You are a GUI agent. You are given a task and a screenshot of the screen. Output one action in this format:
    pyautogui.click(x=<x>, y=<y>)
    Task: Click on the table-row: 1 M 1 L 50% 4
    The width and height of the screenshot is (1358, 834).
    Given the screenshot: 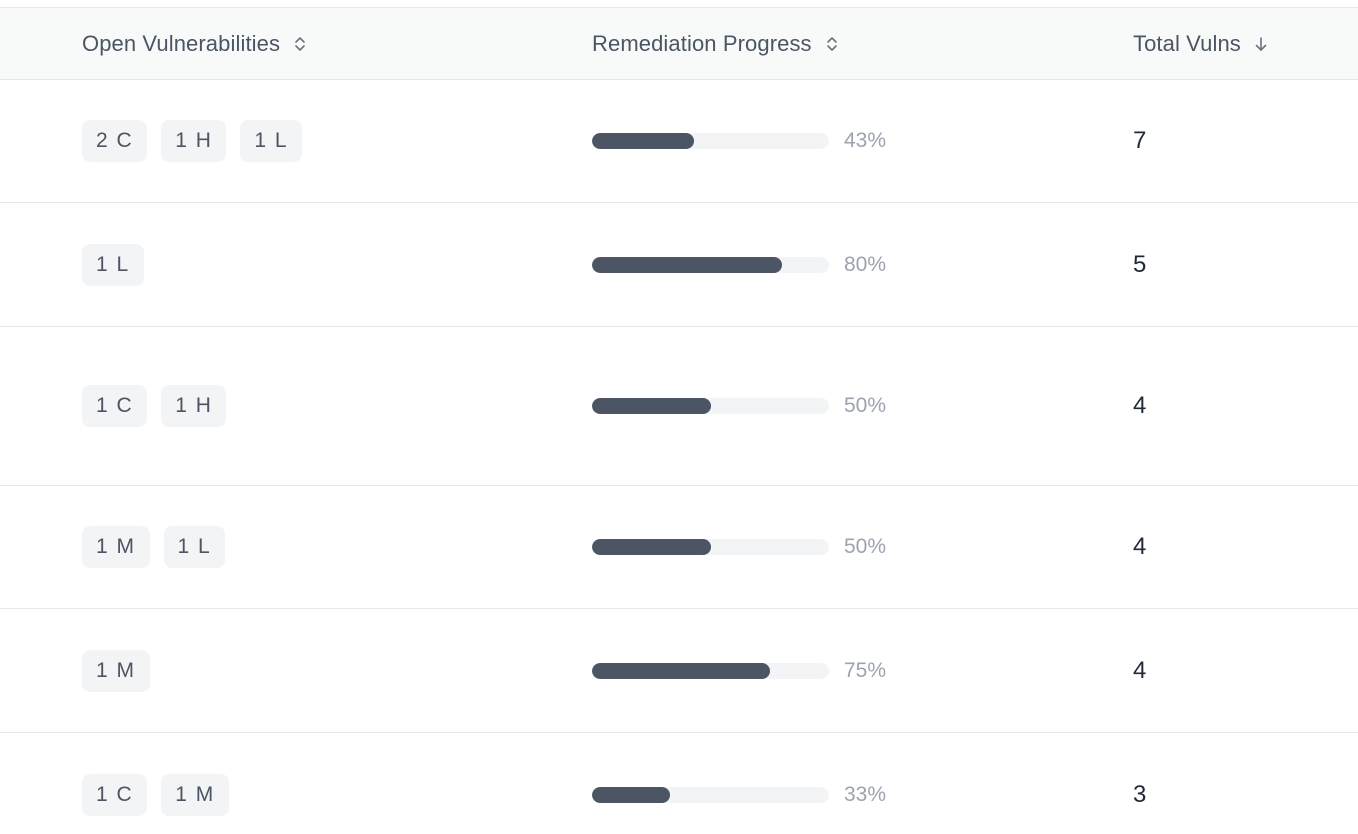 What is the action you would take?
    pyautogui.click(x=679, y=547)
    